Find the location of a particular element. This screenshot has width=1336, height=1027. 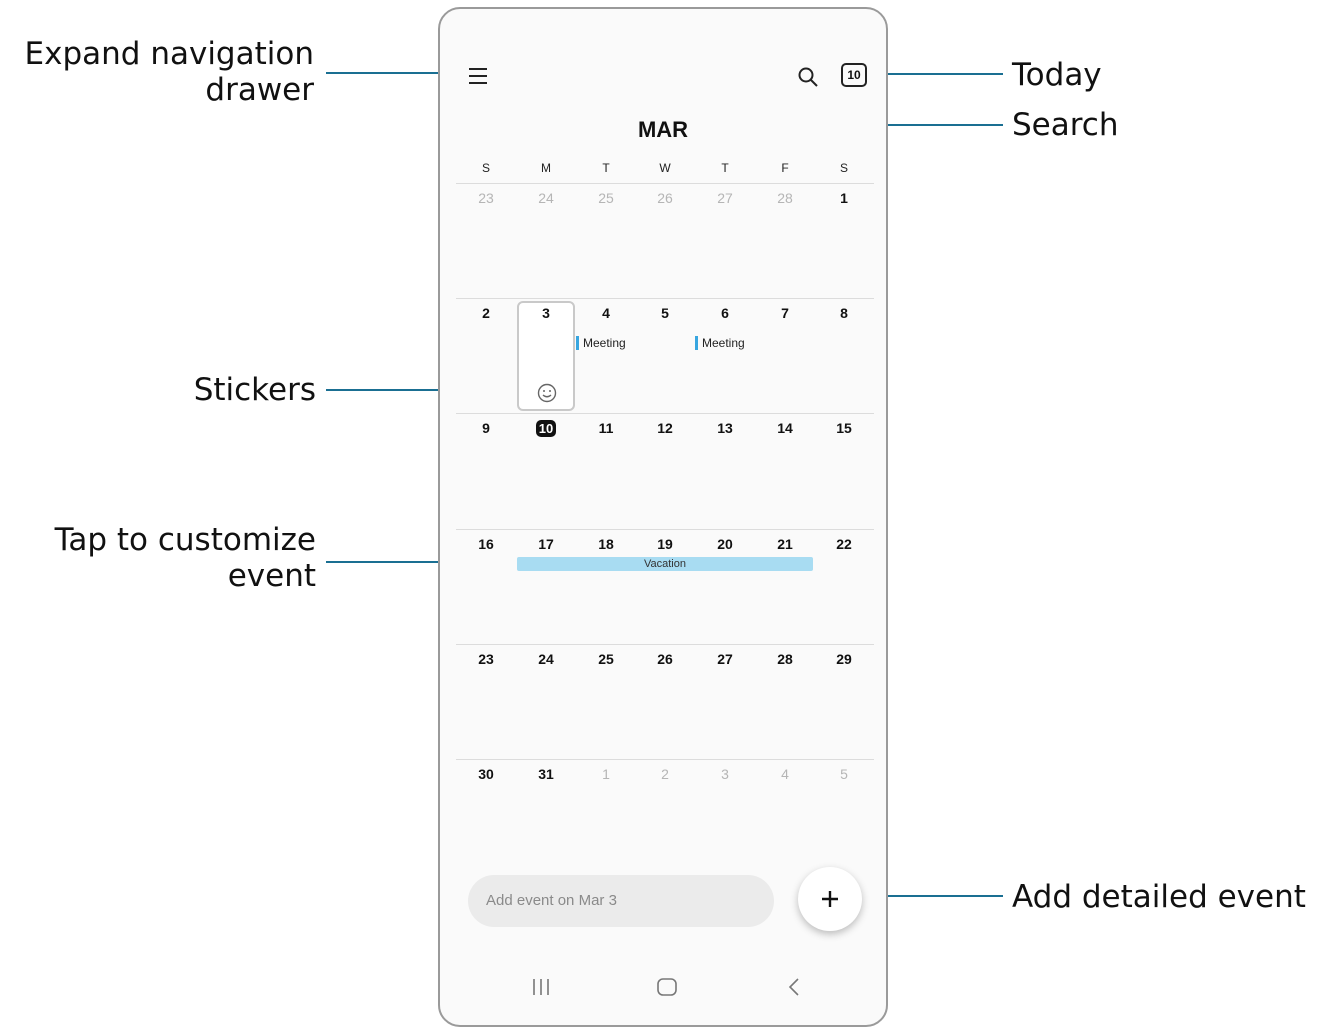

day-cell: 15 is located at coordinates (844, 428).